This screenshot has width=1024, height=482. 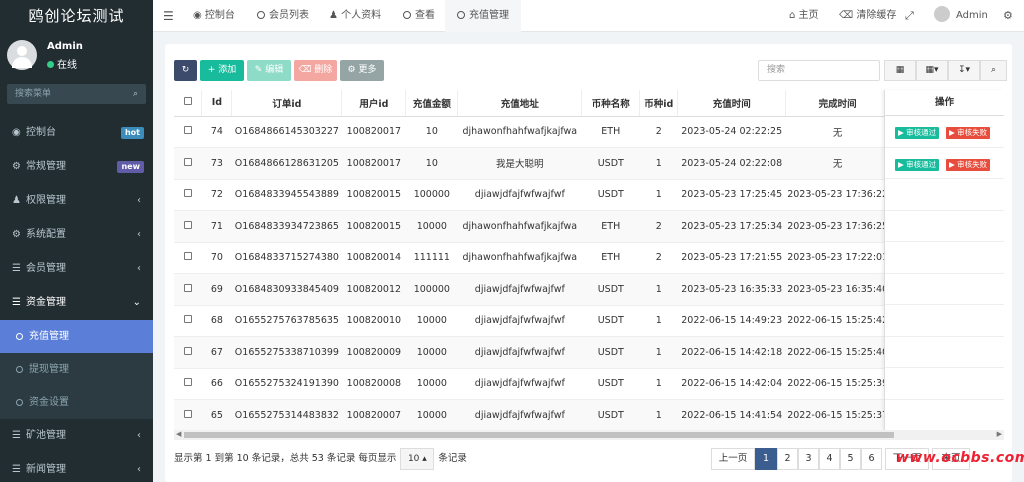 I want to click on scroll-left-icon: ◀, so click(x=178, y=434).